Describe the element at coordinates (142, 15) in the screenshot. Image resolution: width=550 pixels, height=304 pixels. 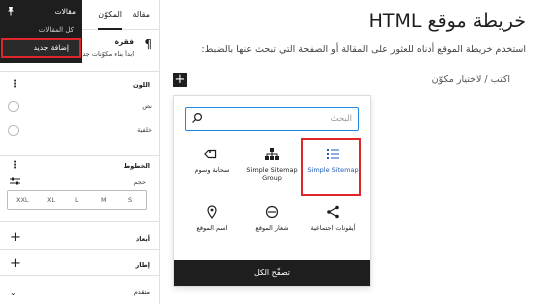
I see `tab-article: مقالة` at that location.